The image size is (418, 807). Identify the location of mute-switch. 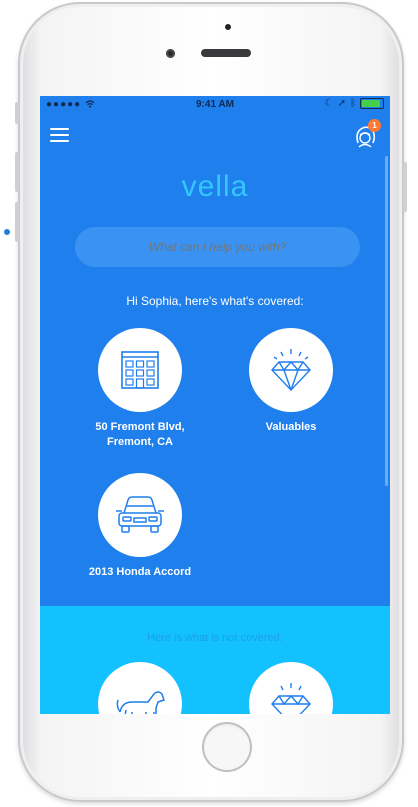
(17, 113).